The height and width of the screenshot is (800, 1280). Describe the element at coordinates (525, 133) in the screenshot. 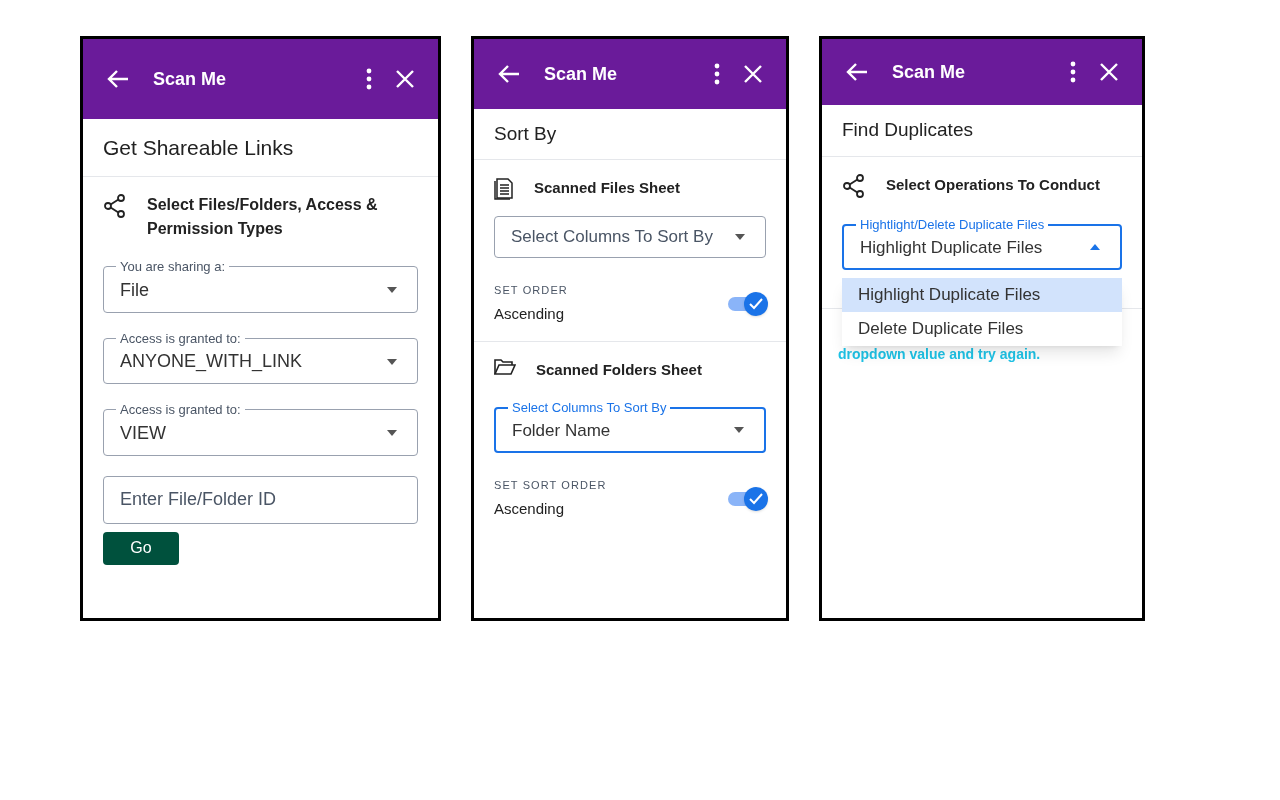

I see `page-title: Sort By` at that location.